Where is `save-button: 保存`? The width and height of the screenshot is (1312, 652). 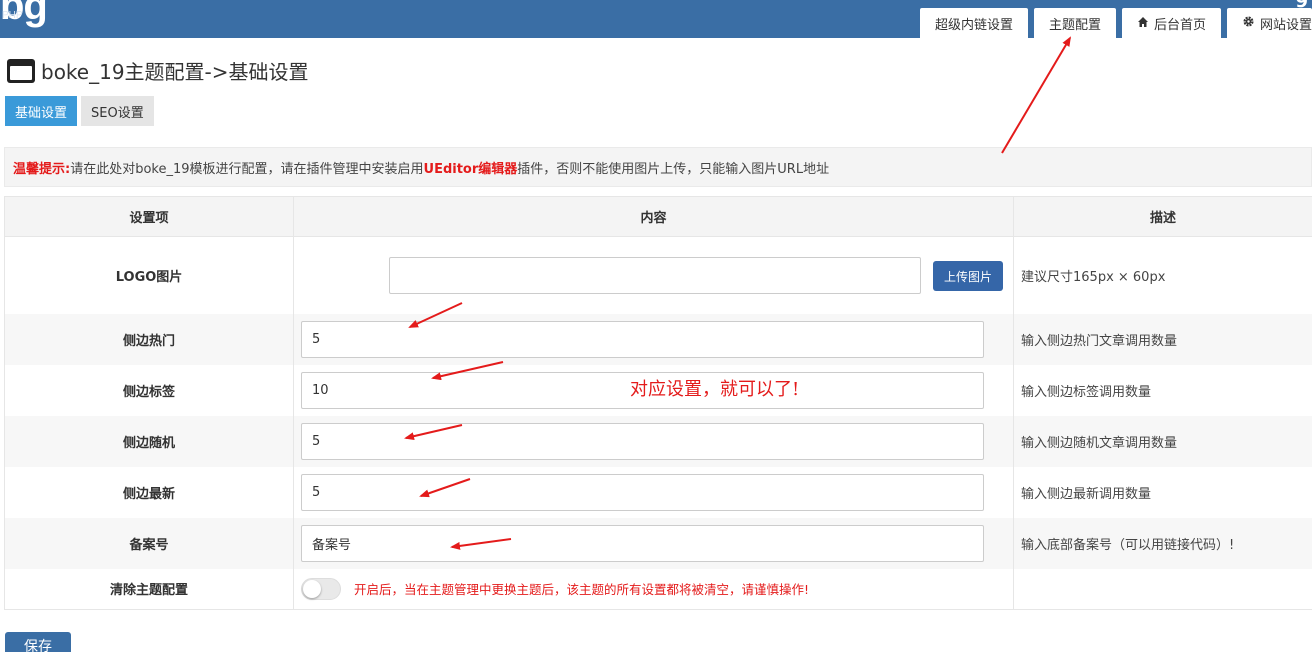 save-button: 保存 is located at coordinates (38, 642).